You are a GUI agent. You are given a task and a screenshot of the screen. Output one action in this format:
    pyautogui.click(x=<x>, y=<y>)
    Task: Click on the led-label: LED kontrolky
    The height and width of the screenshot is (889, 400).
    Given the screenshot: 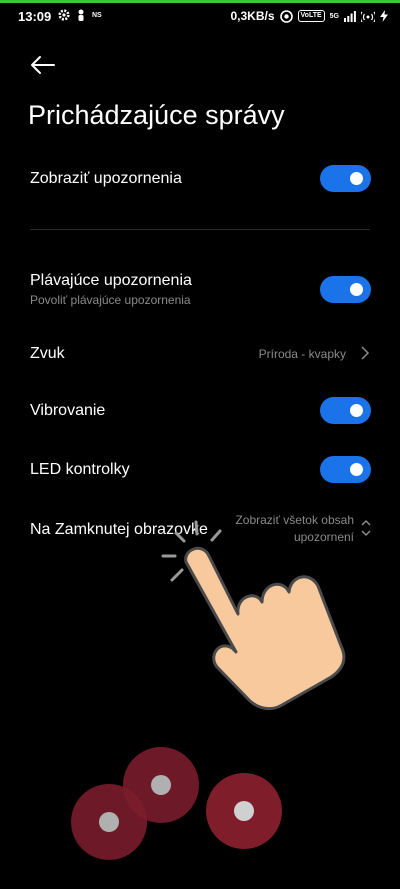 What is the action you would take?
    pyautogui.click(x=80, y=469)
    